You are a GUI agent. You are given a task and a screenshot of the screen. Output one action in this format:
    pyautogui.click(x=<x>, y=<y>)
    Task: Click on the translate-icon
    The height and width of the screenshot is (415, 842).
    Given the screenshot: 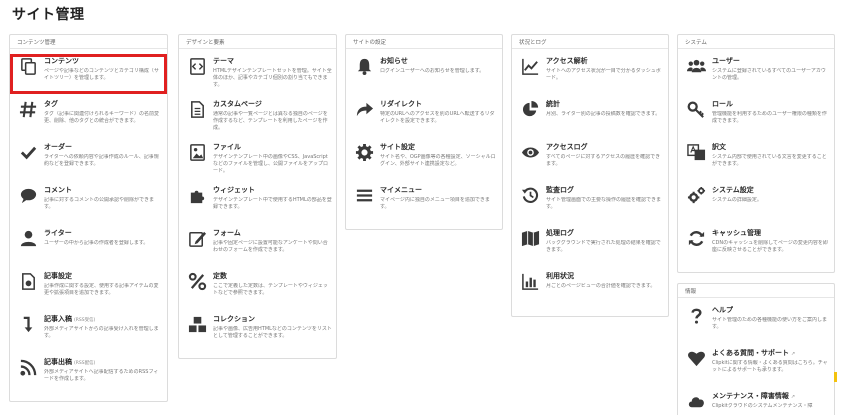 What is the action you would take?
    pyautogui.click(x=696, y=152)
    